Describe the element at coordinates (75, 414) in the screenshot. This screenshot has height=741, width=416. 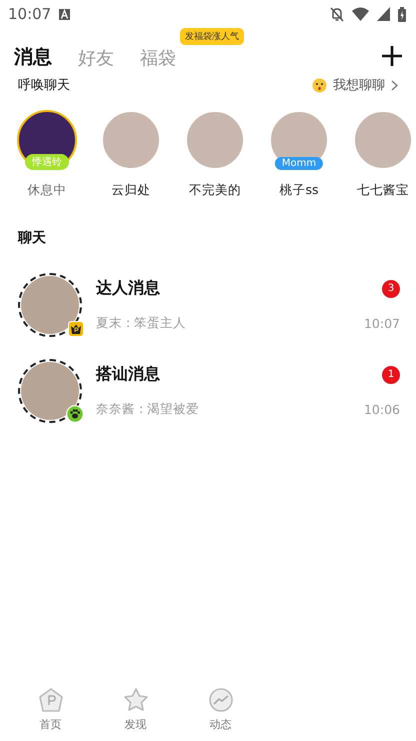
I see `paw-badge-icon` at that location.